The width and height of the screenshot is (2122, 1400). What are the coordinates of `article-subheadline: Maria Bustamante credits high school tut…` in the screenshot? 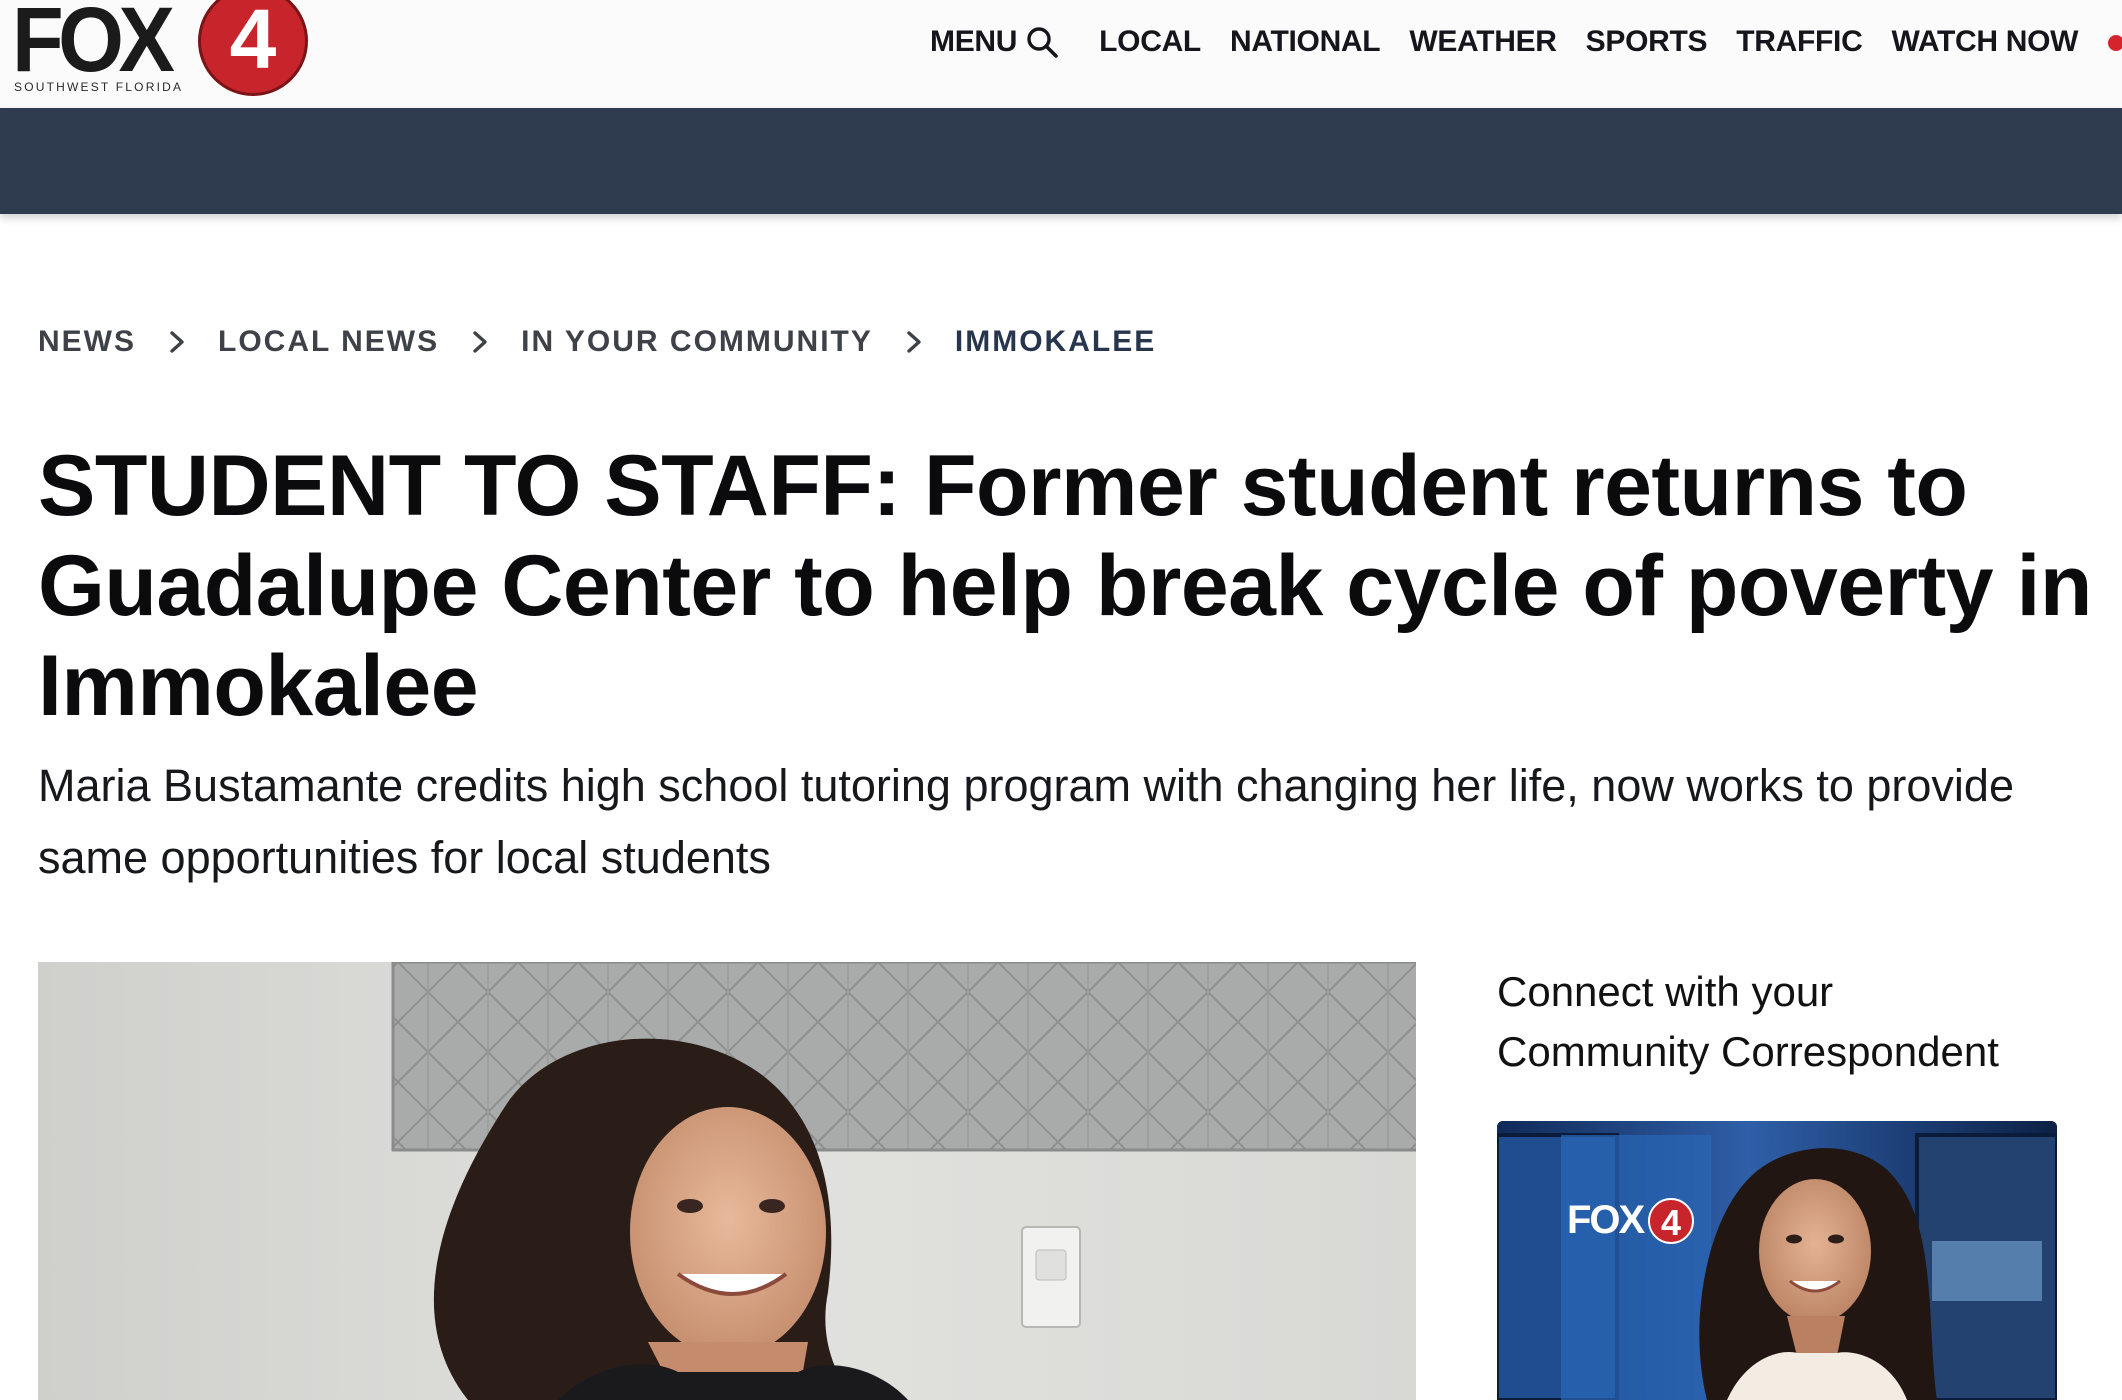 It's located at (1026, 821).